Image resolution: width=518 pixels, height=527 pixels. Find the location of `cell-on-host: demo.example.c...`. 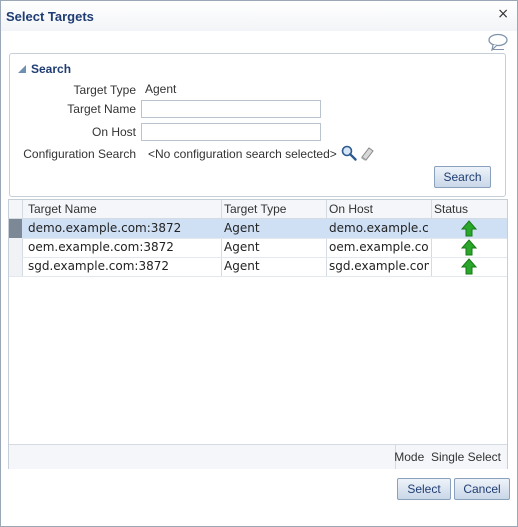

cell-on-host: demo.example.c... is located at coordinates (379, 228).